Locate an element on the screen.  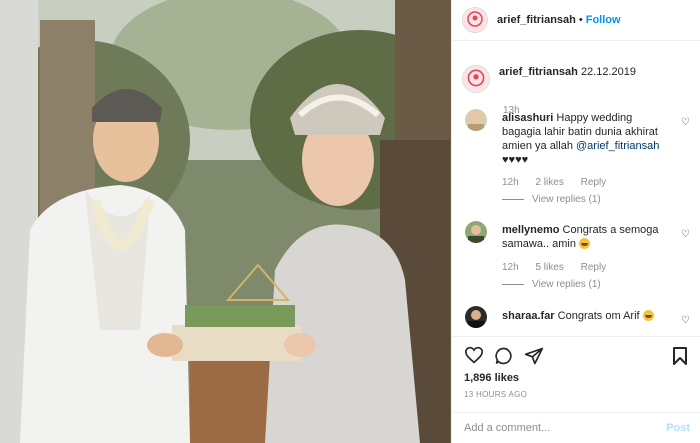
add-comment-bar: Add a comment... Post is located at coordinates (576, 427).